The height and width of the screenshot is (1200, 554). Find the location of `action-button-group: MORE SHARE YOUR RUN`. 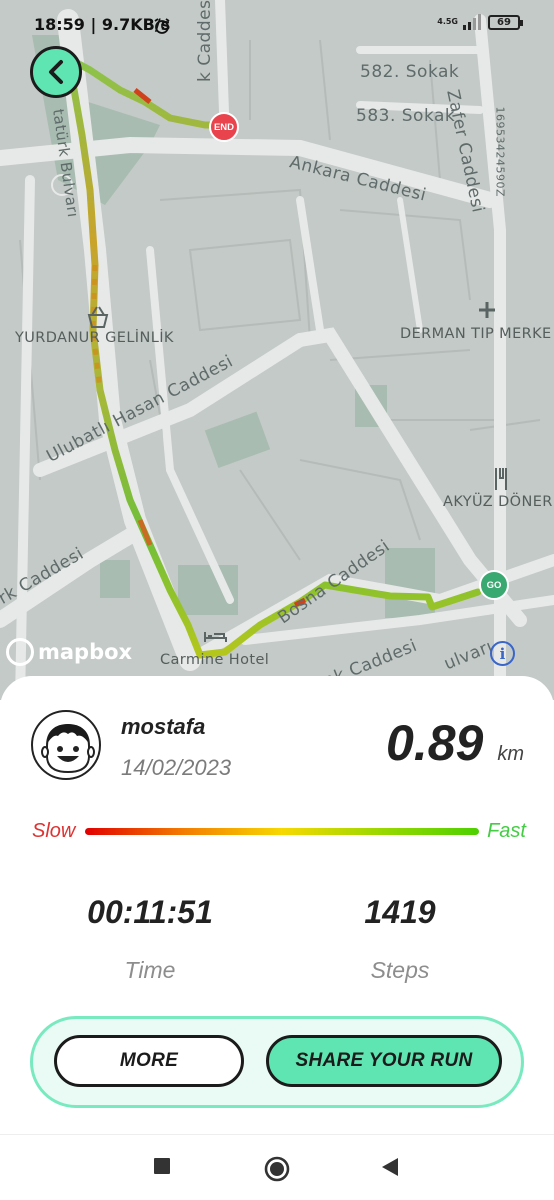

action-button-group: MORE SHARE YOUR RUN is located at coordinates (277, 1062).